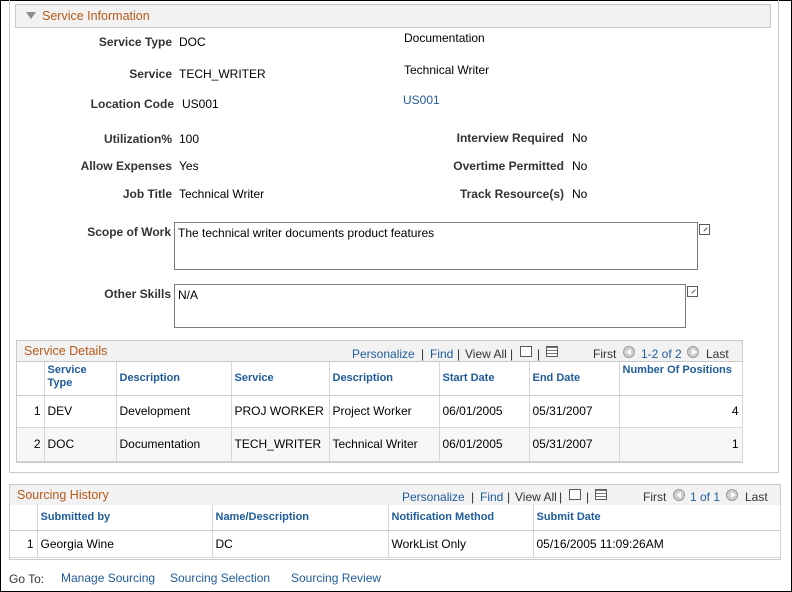  What do you see at coordinates (125, 518) in the screenshot?
I see `column-header: Submitted by` at bounding box center [125, 518].